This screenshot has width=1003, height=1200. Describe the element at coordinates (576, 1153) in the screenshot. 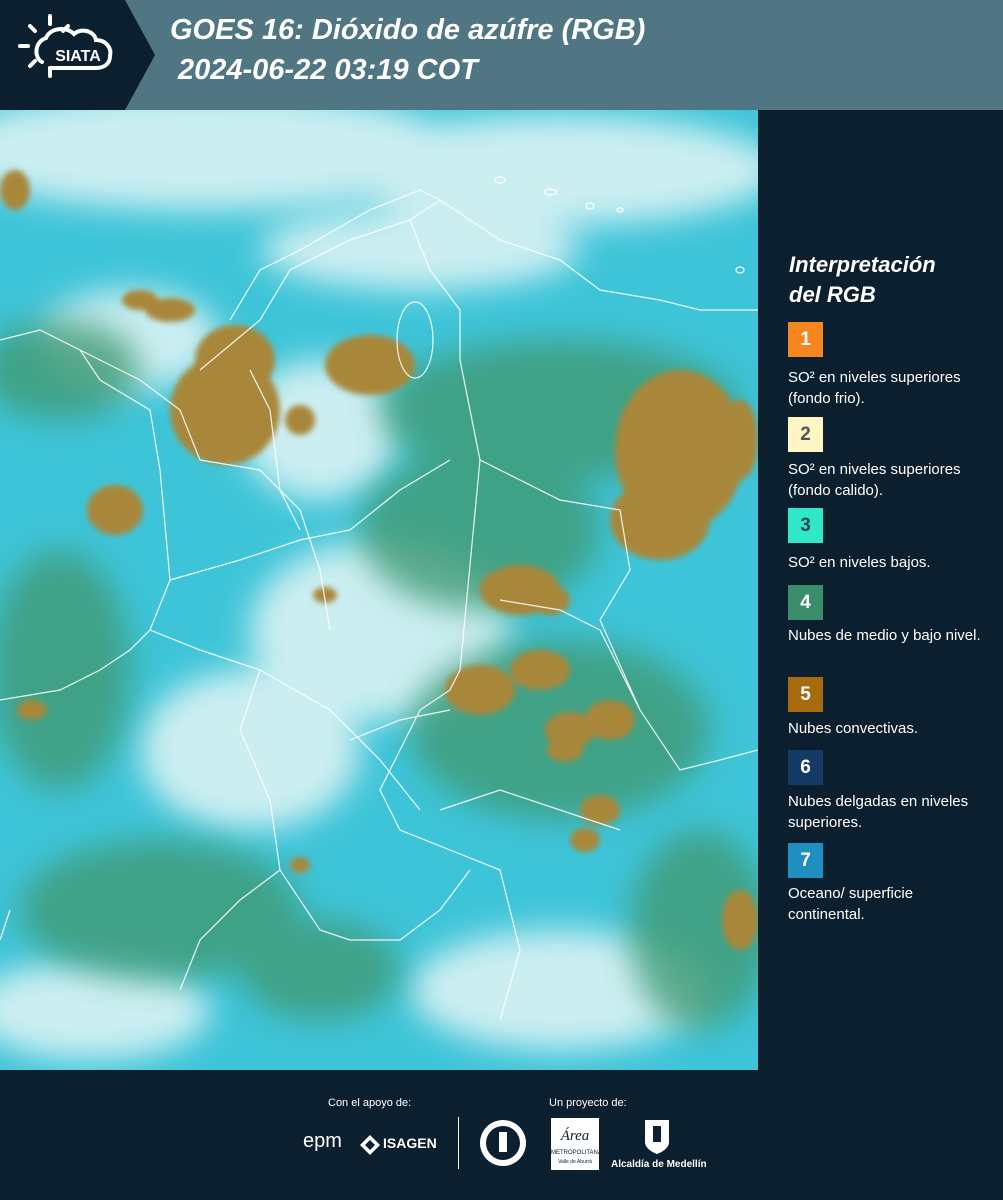

I see `area-logo-subtext: METROPOLITANA` at that location.